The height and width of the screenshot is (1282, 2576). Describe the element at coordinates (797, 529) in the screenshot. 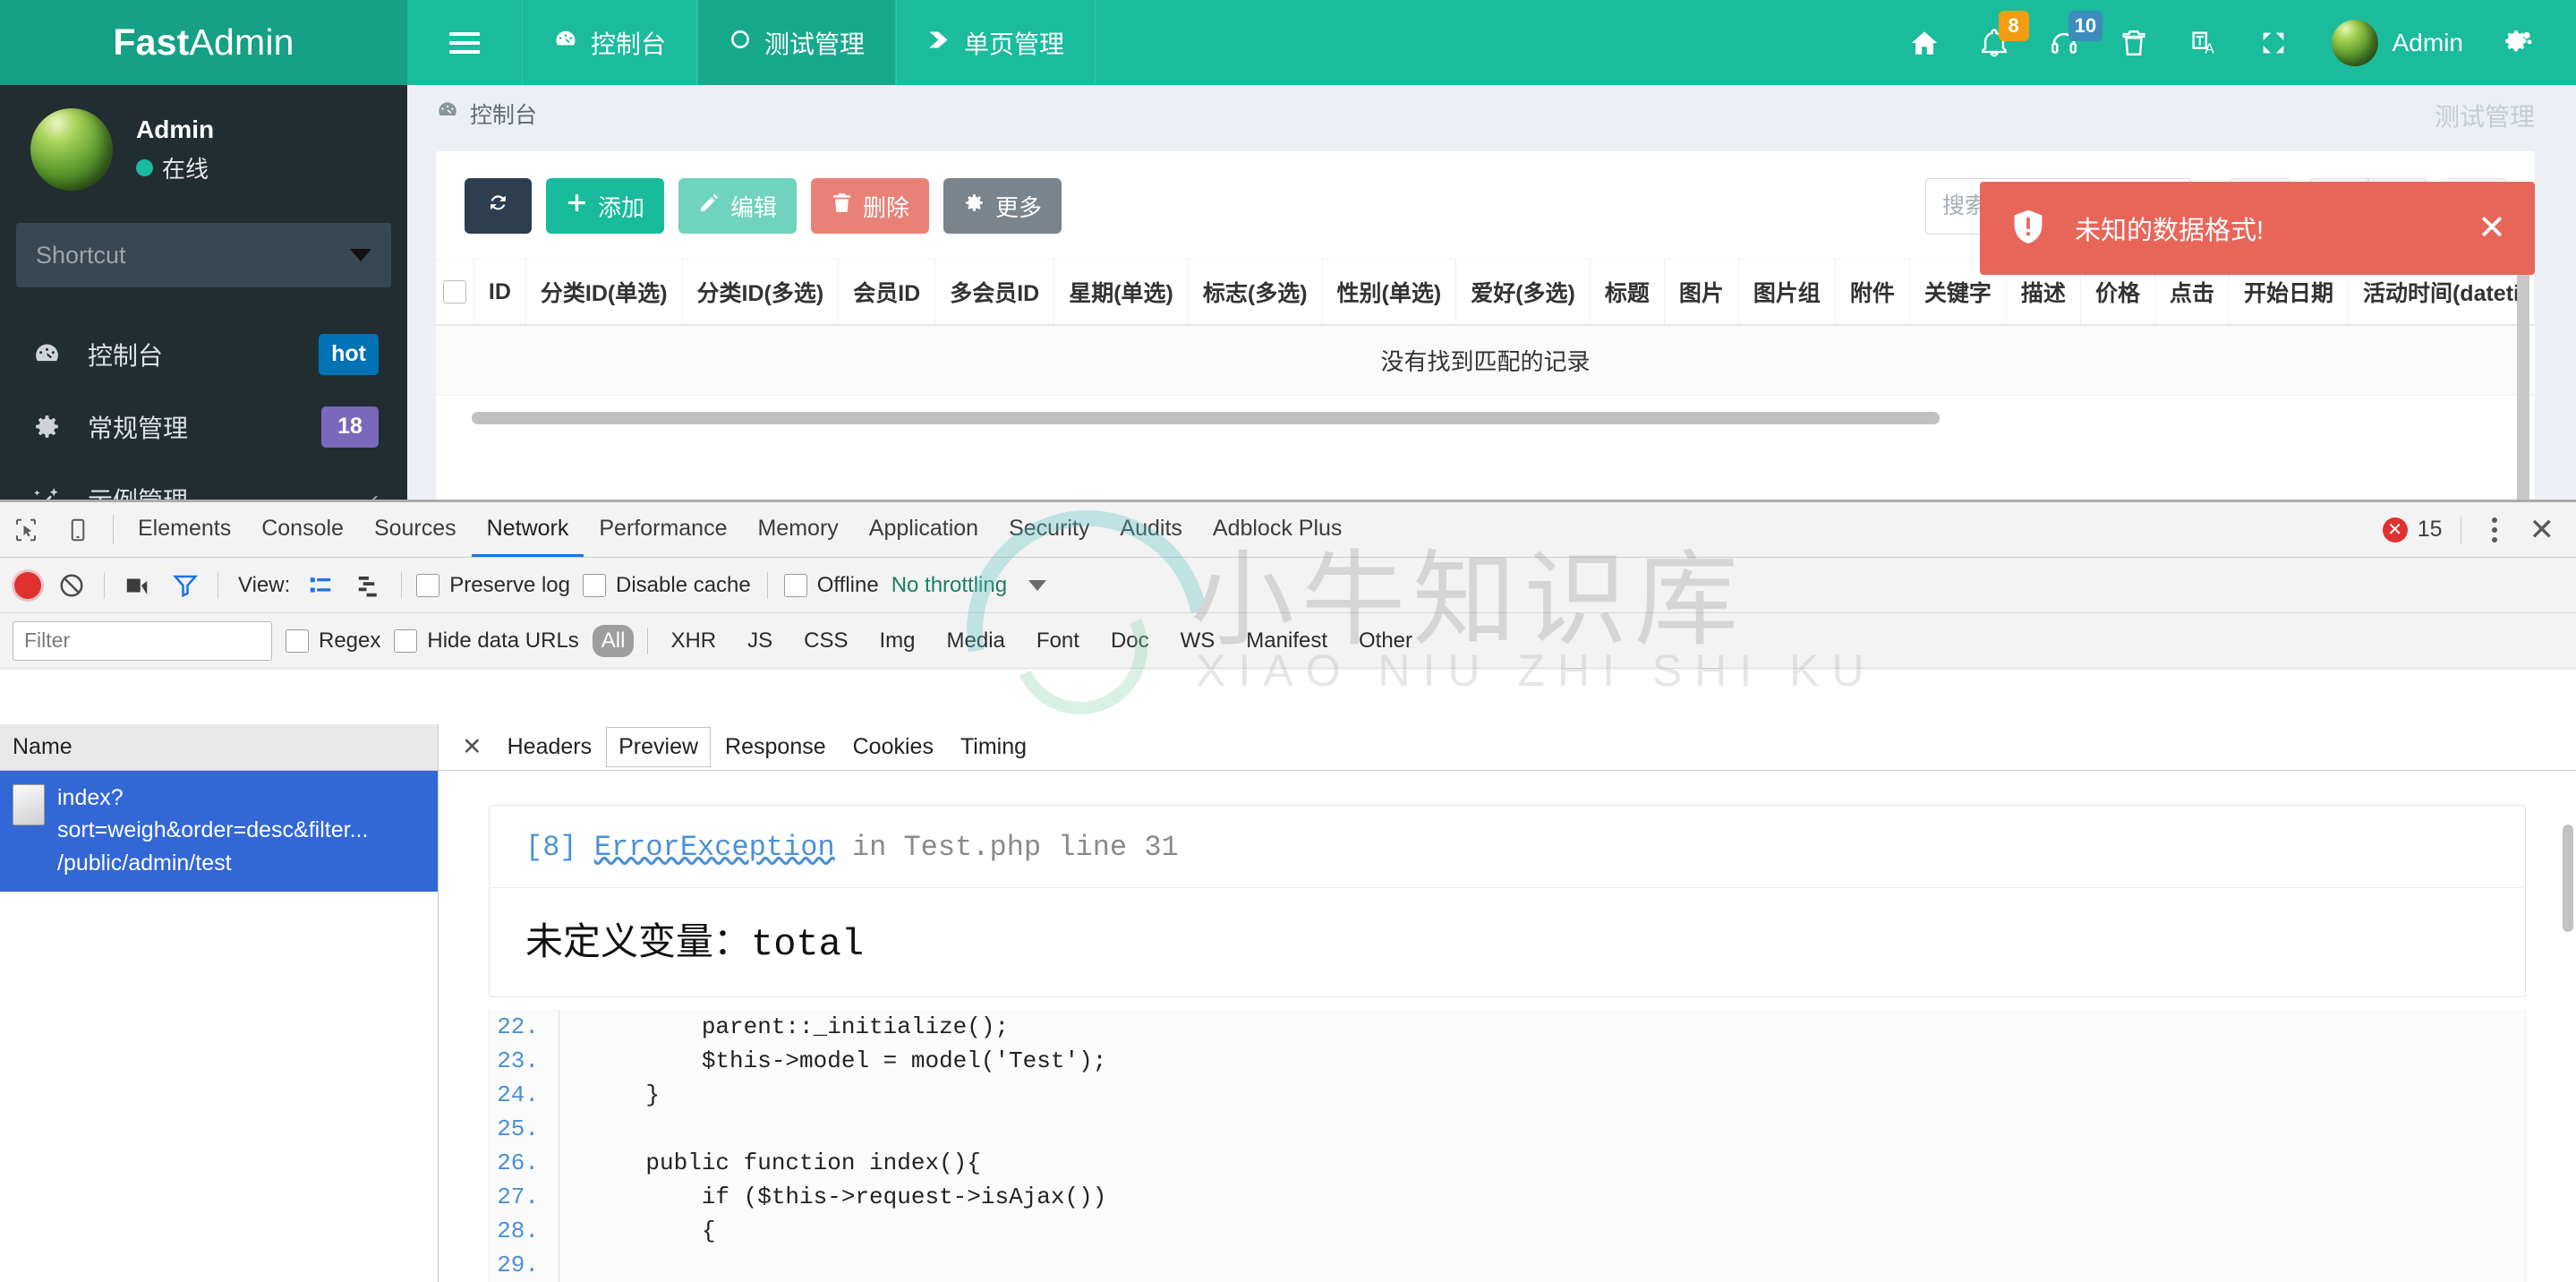

I see `devtools-tab-memory: Memory` at that location.